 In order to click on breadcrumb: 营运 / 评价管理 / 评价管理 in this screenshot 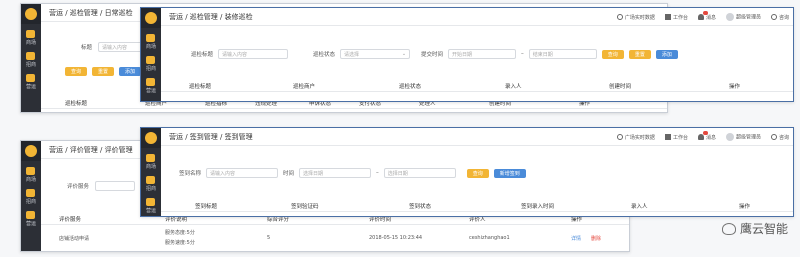, I will do `click(91, 149)`.